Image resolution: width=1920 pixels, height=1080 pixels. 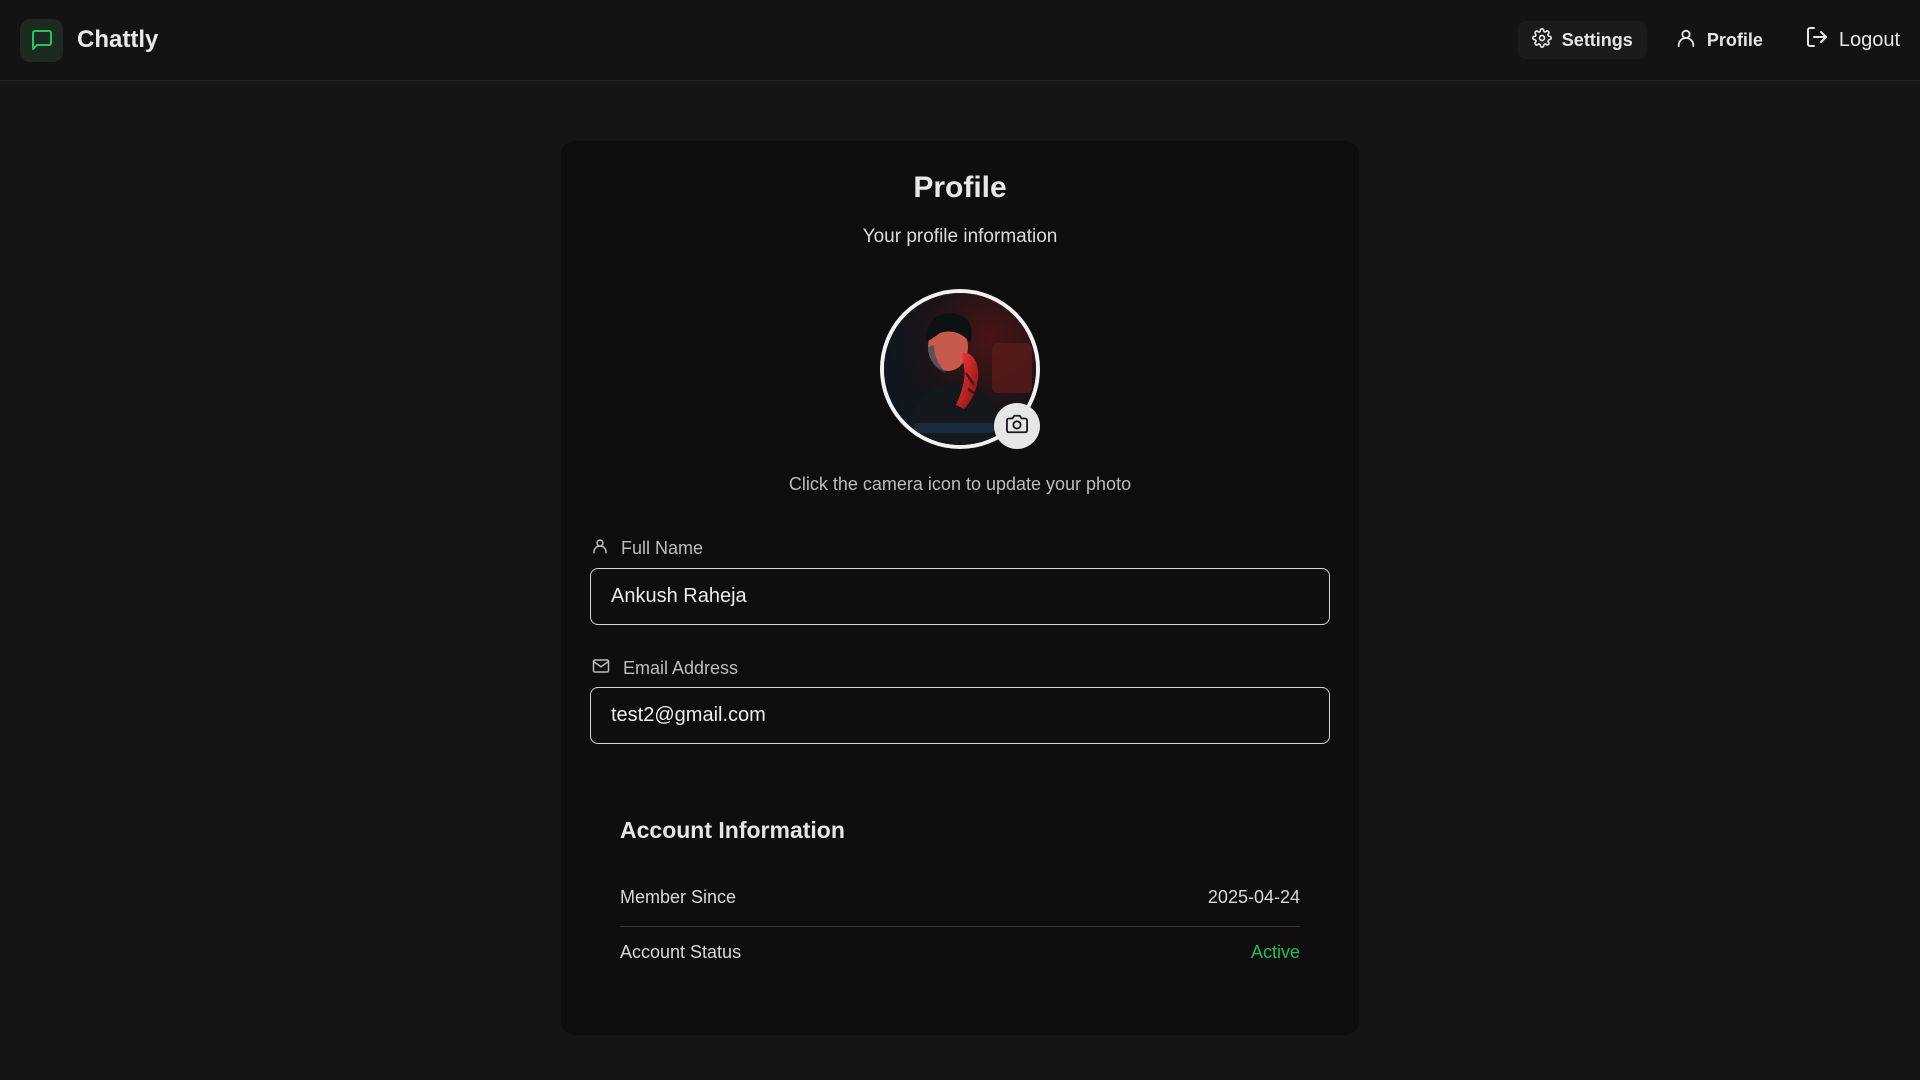 What do you see at coordinates (41, 40) in the screenshot?
I see `message-square-icon` at bounding box center [41, 40].